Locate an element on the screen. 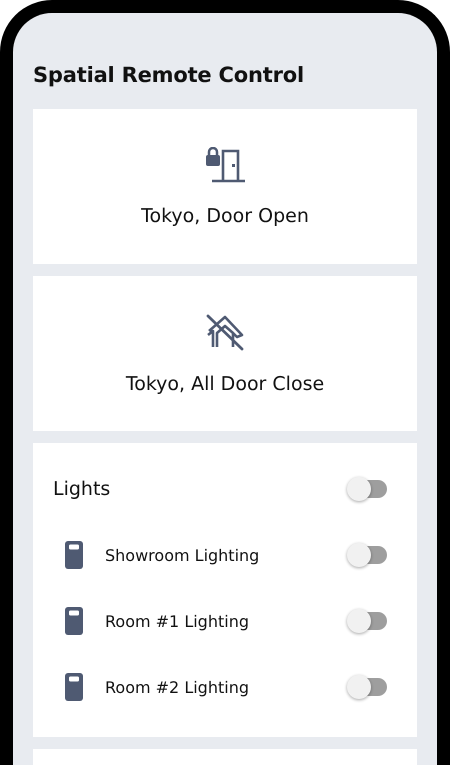  page-title: Spatial Remote Control is located at coordinates (169, 75).